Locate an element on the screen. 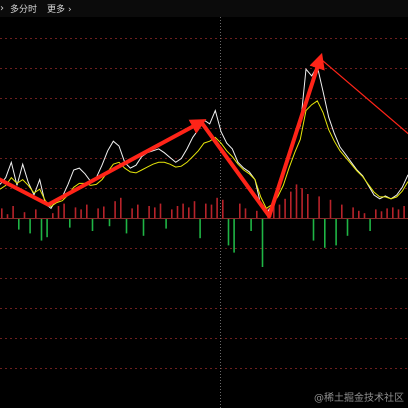  watermark-text: @稀土掘金技术社区 is located at coordinates (359, 398).